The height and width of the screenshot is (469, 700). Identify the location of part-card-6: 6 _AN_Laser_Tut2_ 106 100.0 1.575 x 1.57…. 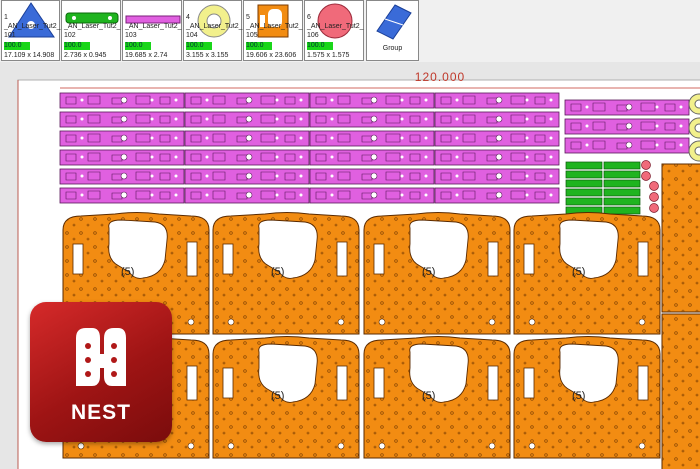
(334, 30).